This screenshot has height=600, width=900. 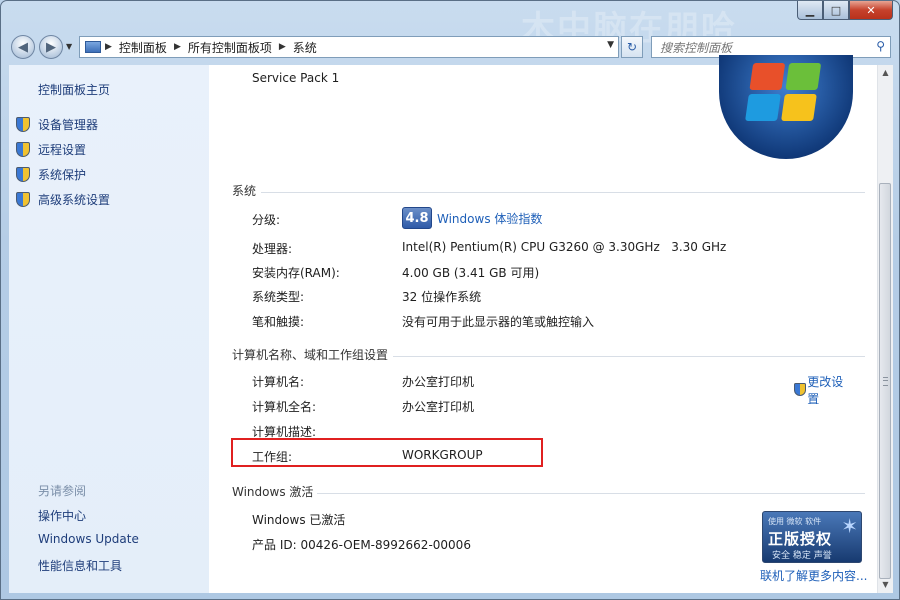 I want to click on change-settings-link: 更改设置, so click(x=823, y=390).